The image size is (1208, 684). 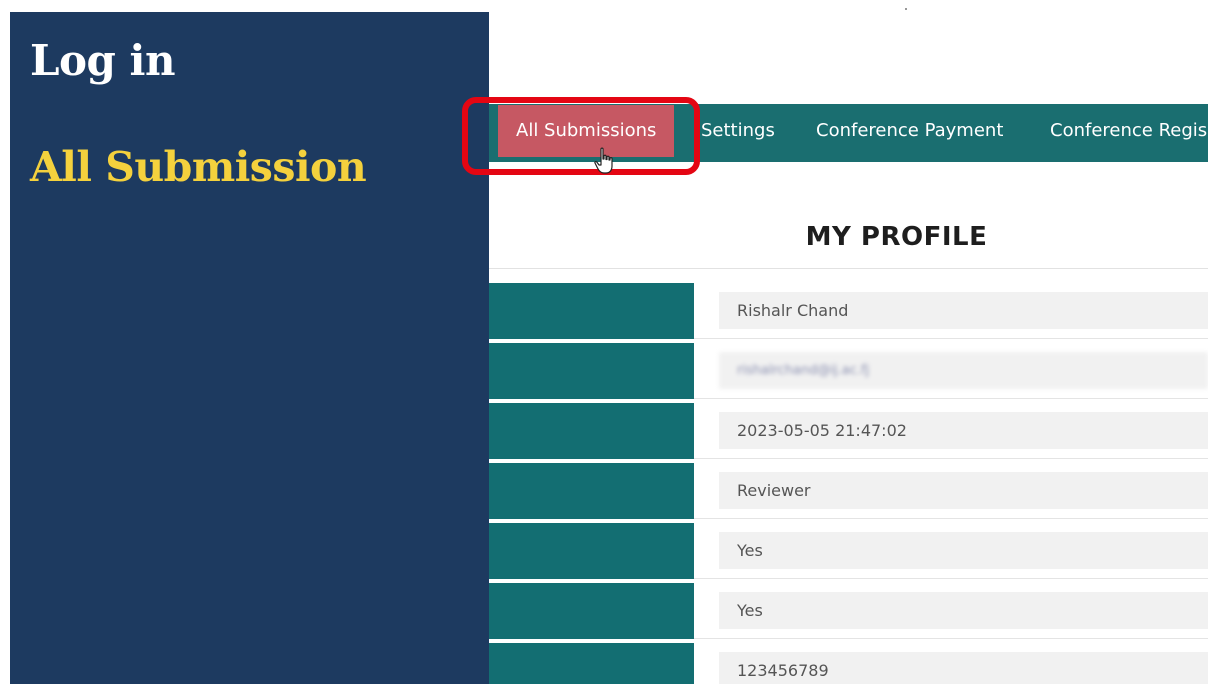 What do you see at coordinates (603, 160) in the screenshot?
I see `hand-pointer-cursor-icon` at bounding box center [603, 160].